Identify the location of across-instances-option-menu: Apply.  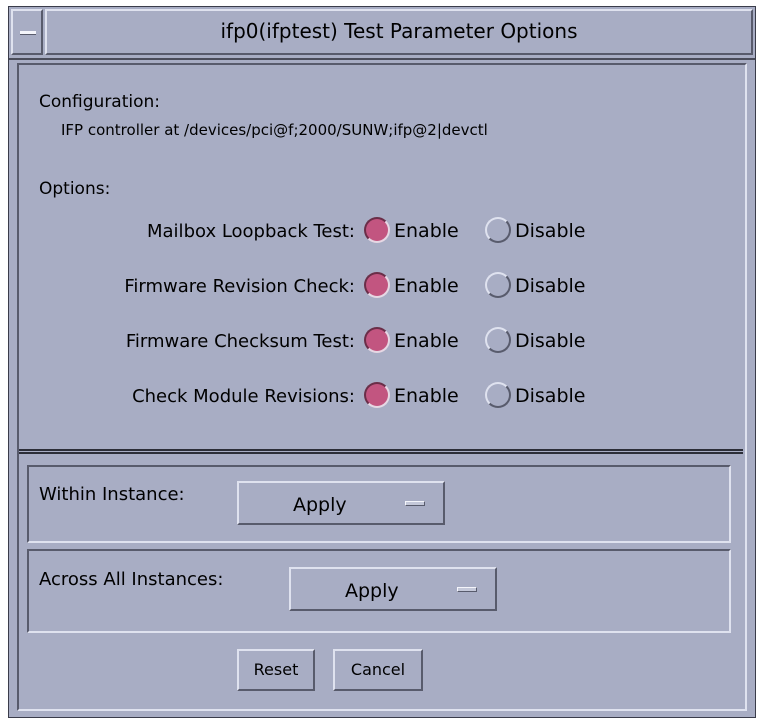
(393, 589).